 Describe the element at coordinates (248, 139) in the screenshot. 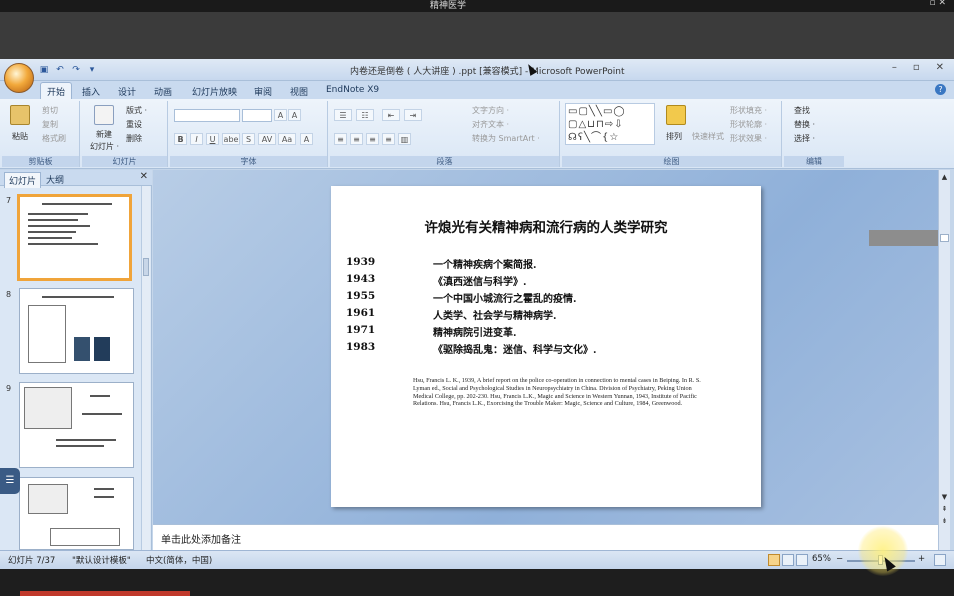

I see `shadow-button: S` at that location.